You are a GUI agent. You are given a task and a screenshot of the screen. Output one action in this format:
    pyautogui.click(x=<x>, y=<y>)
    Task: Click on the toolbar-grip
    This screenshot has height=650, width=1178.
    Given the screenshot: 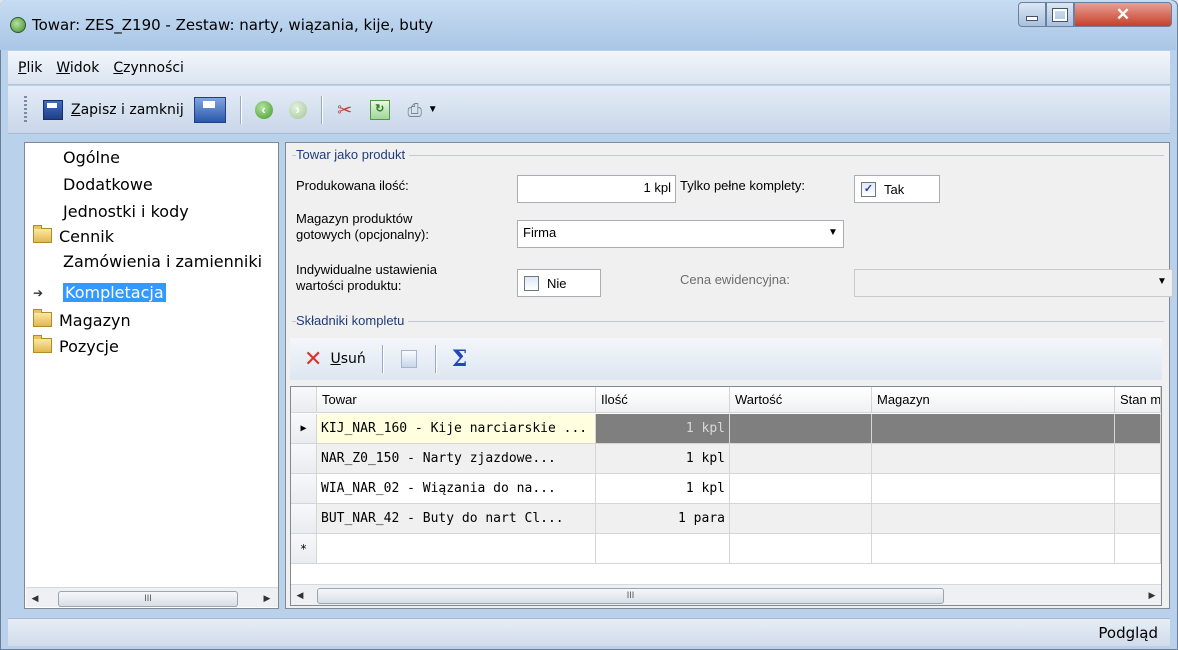 What is the action you would take?
    pyautogui.click(x=25, y=109)
    